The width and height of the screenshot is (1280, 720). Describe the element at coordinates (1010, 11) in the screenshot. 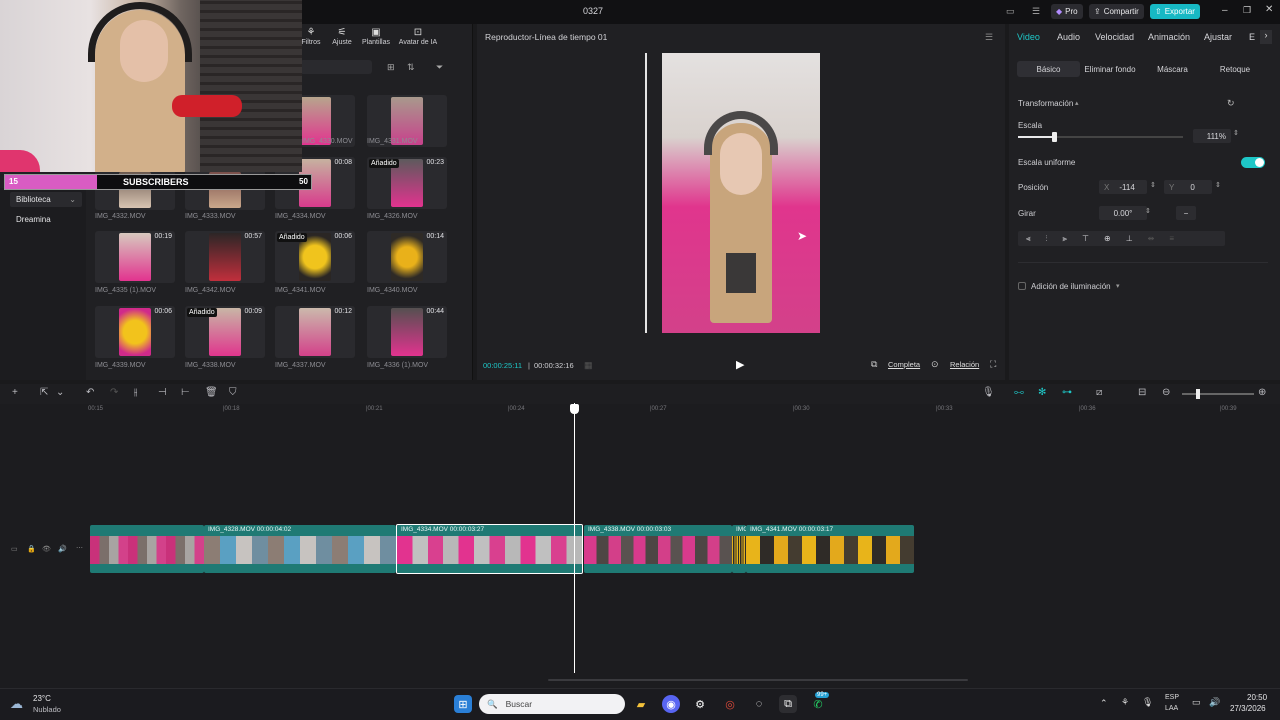

I see `layout-icon: ▭` at that location.